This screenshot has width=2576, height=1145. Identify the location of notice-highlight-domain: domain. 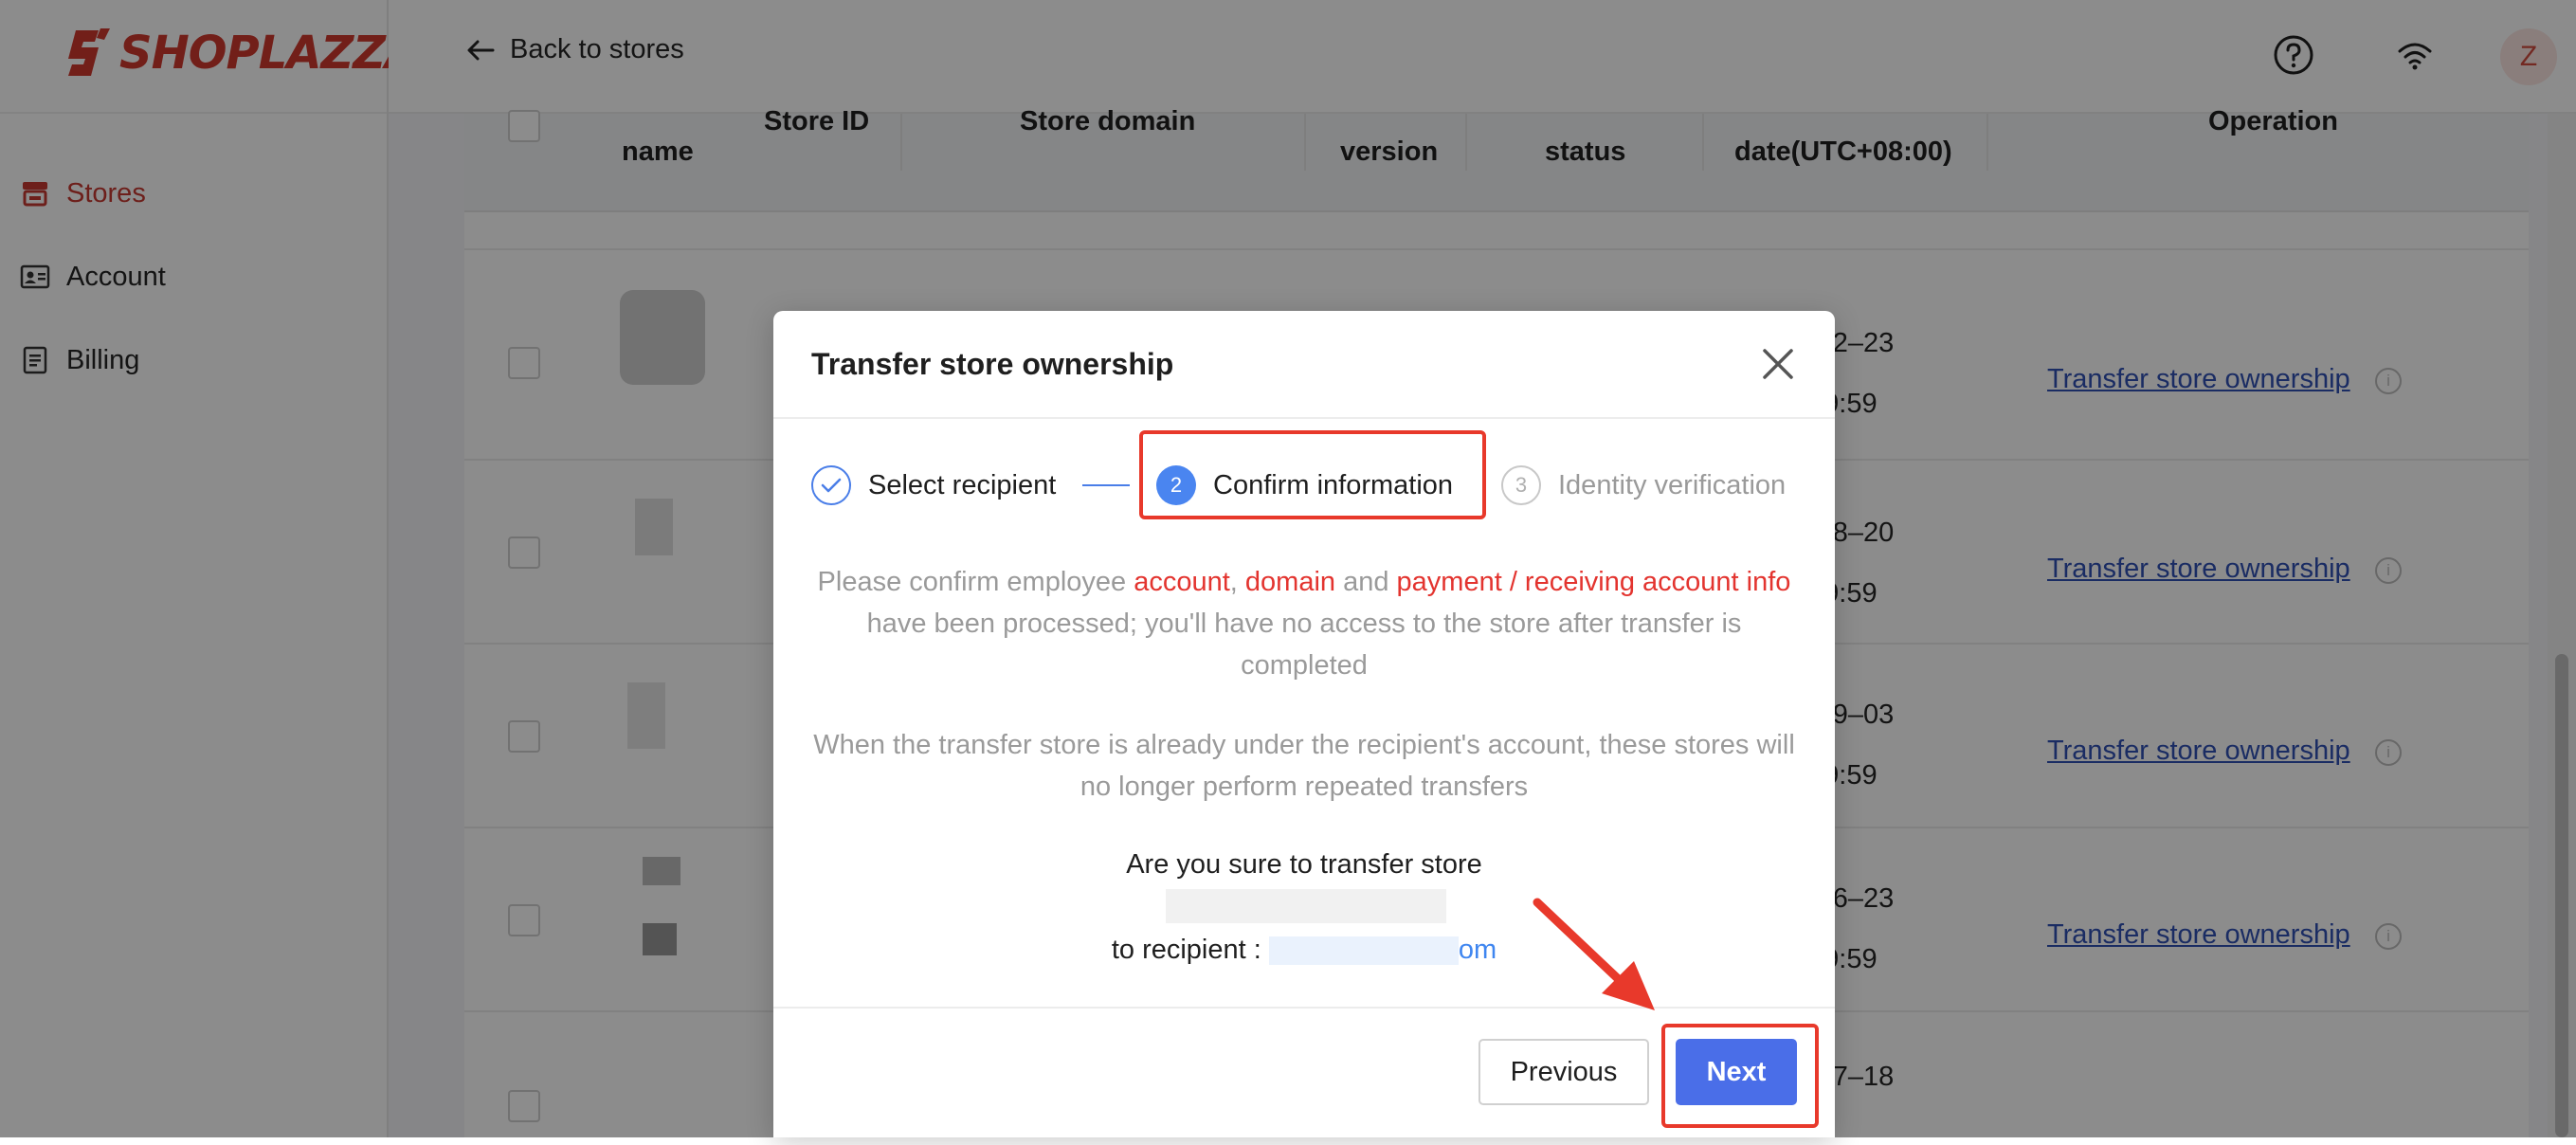
(1290, 582).